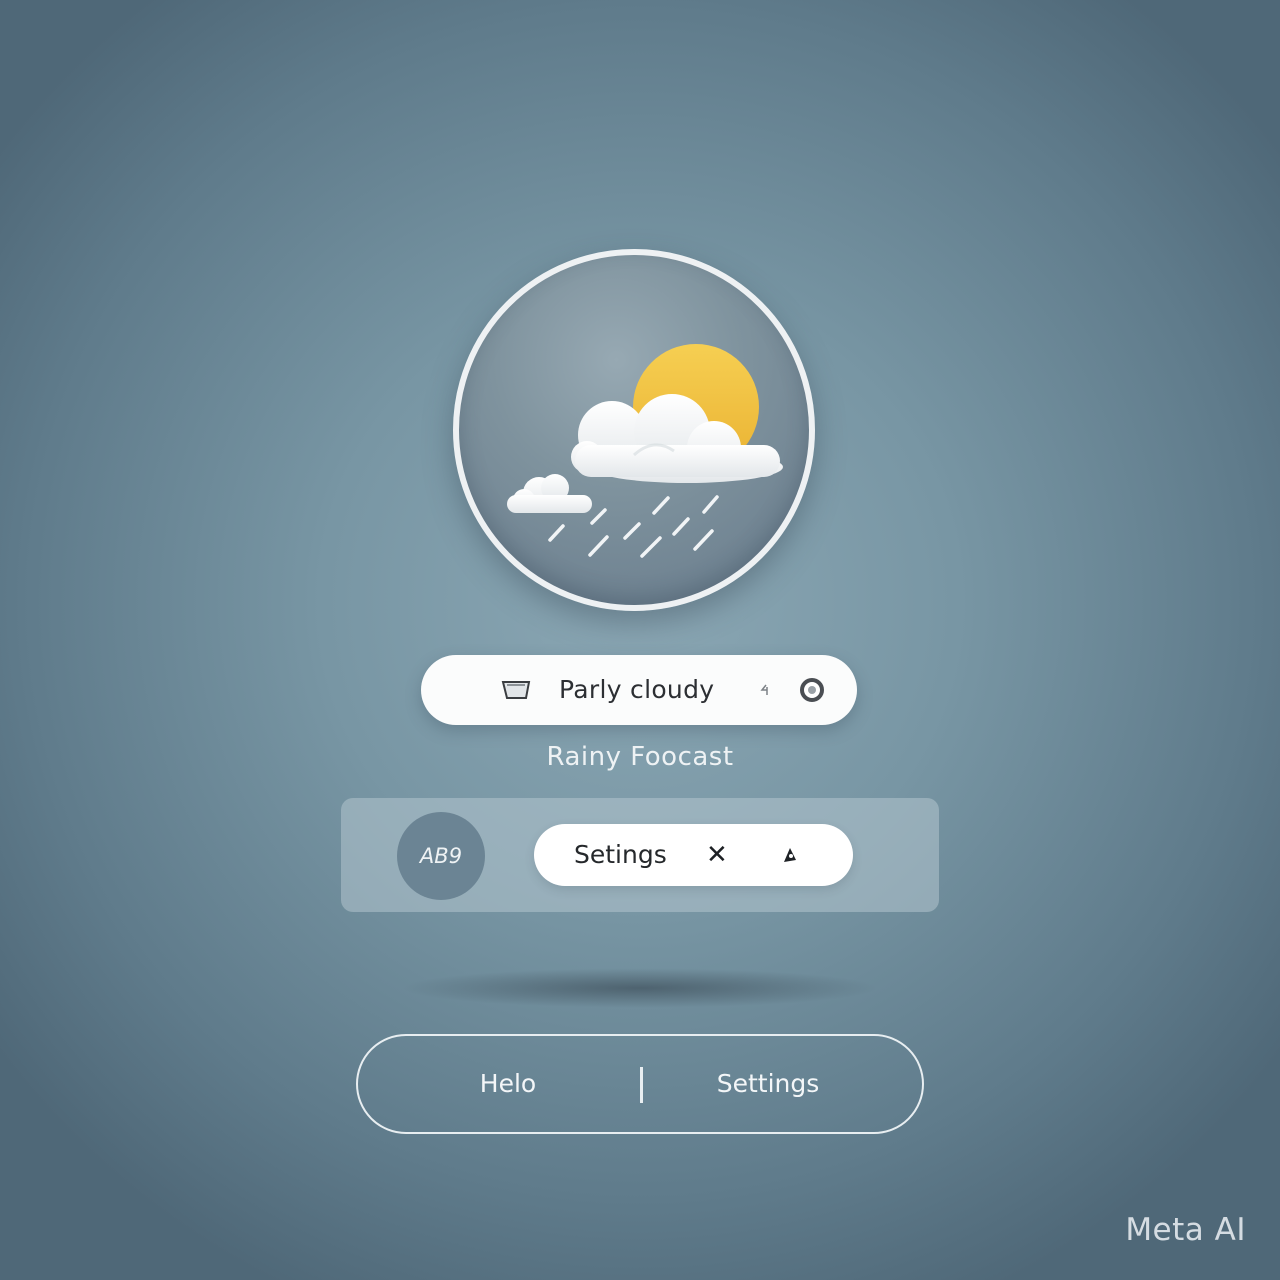 The height and width of the screenshot is (1280, 1280). I want to click on help-button: Helo, so click(508, 1084).